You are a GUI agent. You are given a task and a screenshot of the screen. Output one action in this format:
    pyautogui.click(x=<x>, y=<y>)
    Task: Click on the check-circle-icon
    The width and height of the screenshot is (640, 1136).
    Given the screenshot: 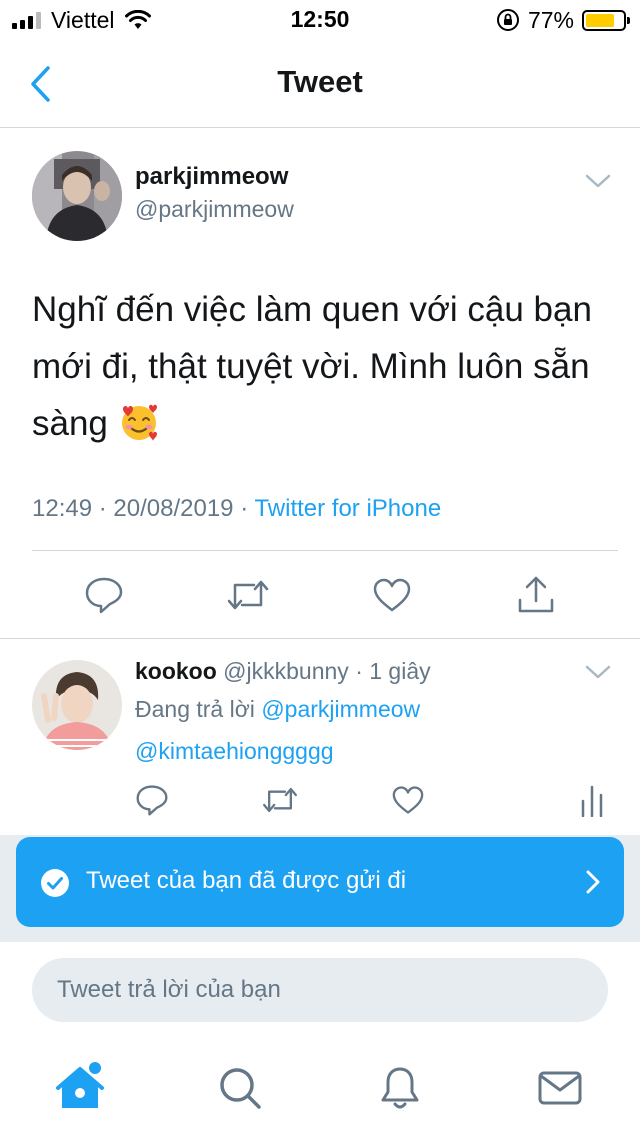 What is the action you would take?
    pyautogui.click(x=55, y=883)
    